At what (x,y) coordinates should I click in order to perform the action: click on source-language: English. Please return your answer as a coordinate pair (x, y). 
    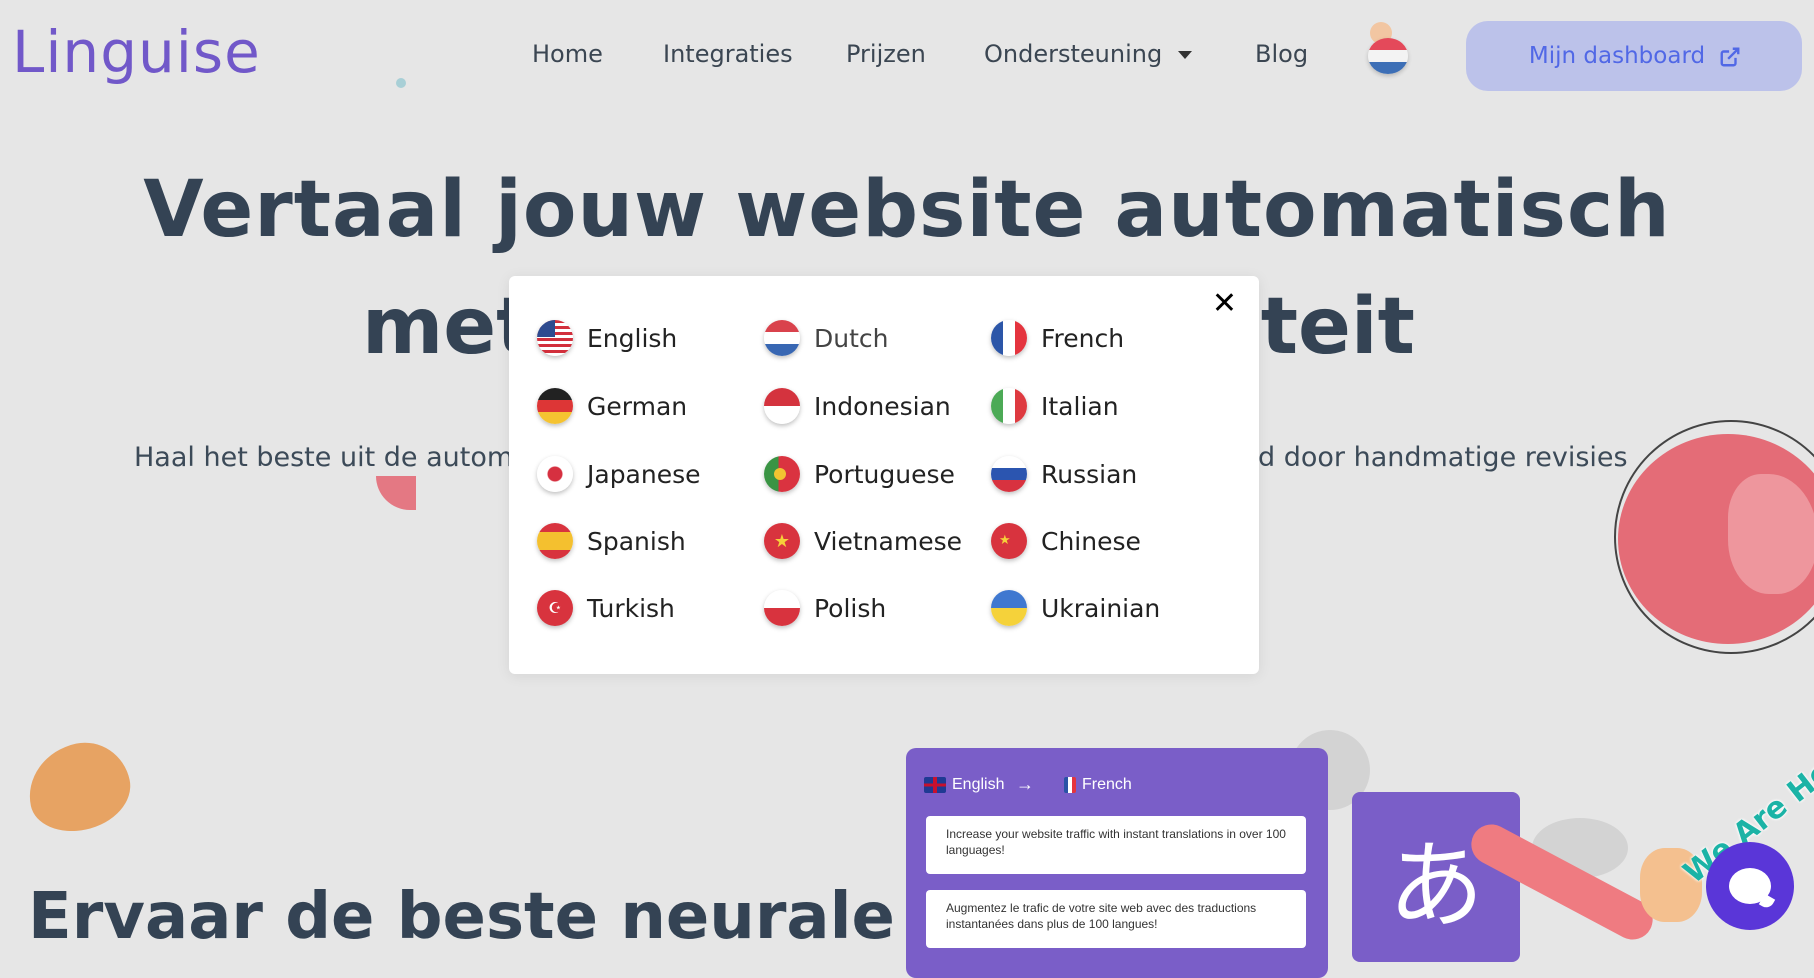
    Looking at the image, I should click on (964, 785).